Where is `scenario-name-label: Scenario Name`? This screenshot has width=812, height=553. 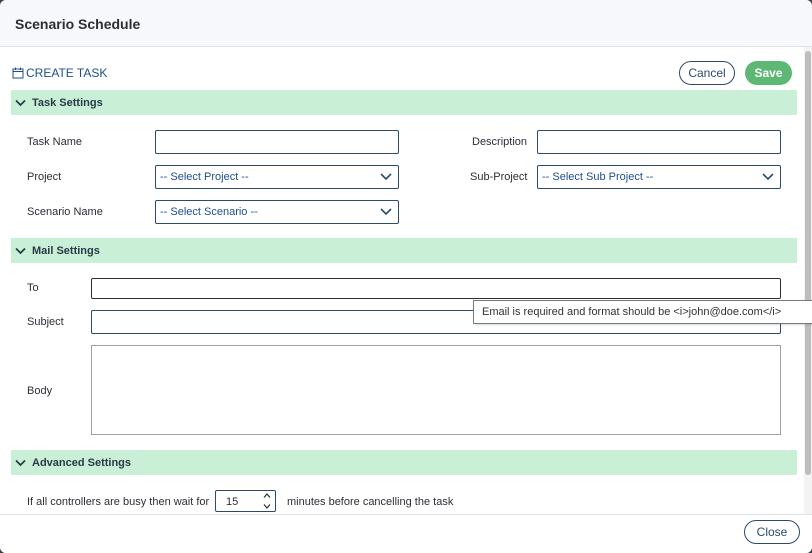 scenario-name-label: Scenario Name is located at coordinates (65, 212).